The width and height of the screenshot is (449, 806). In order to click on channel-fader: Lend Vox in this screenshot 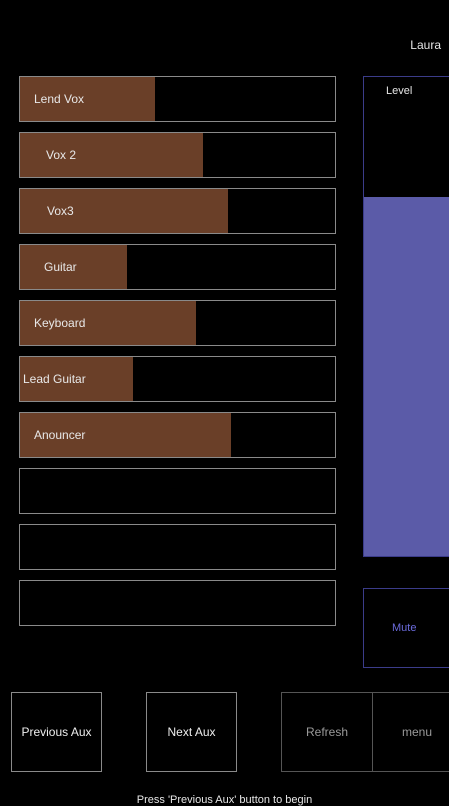, I will do `click(177, 99)`.